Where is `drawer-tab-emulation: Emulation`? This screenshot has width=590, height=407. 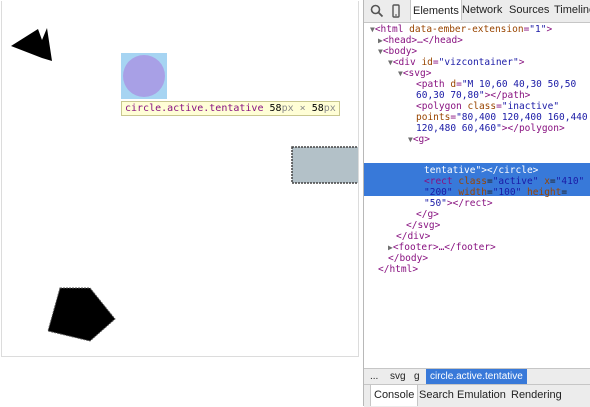 drawer-tab-emulation: Emulation is located at coordinates (481, 395).